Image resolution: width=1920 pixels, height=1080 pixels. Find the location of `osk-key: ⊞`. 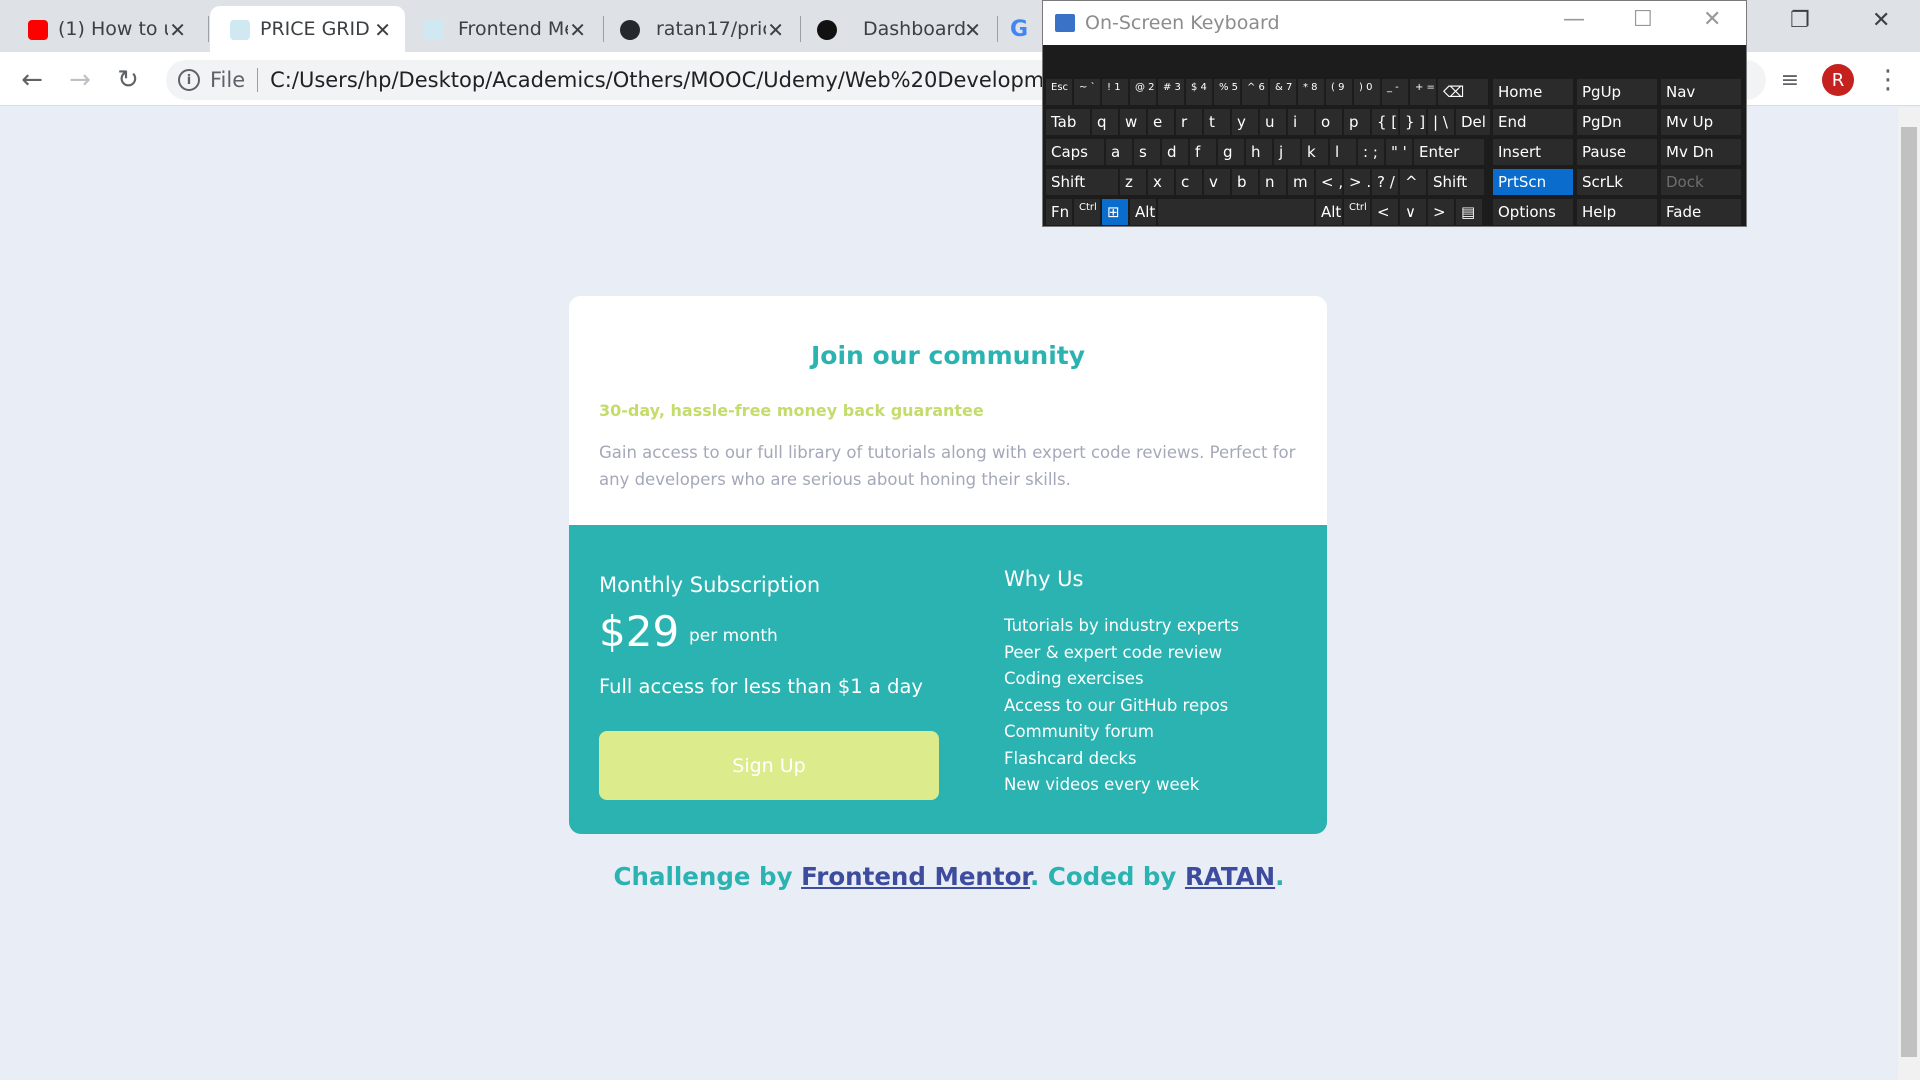

osk-key: ⊞ is located at coordinates (1115, 212).